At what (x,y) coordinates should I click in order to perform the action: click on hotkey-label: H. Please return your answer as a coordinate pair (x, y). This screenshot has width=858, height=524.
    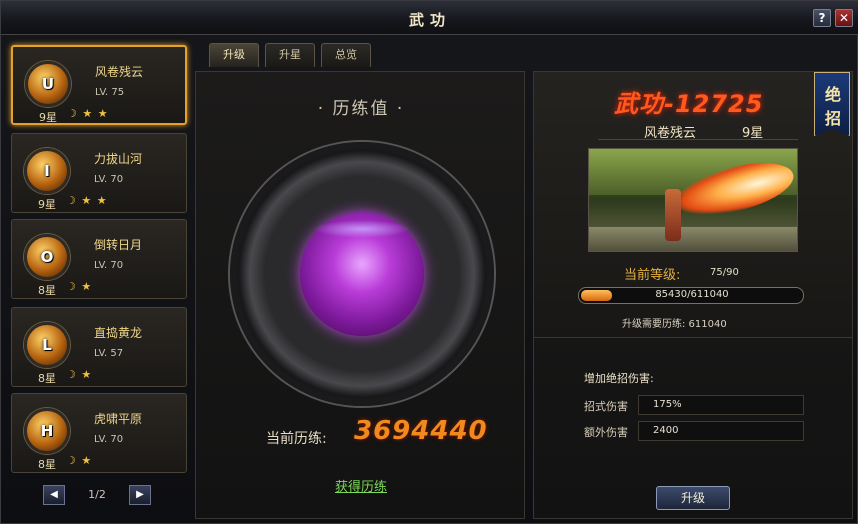
    Looking at the image, I should click on (47, 431).